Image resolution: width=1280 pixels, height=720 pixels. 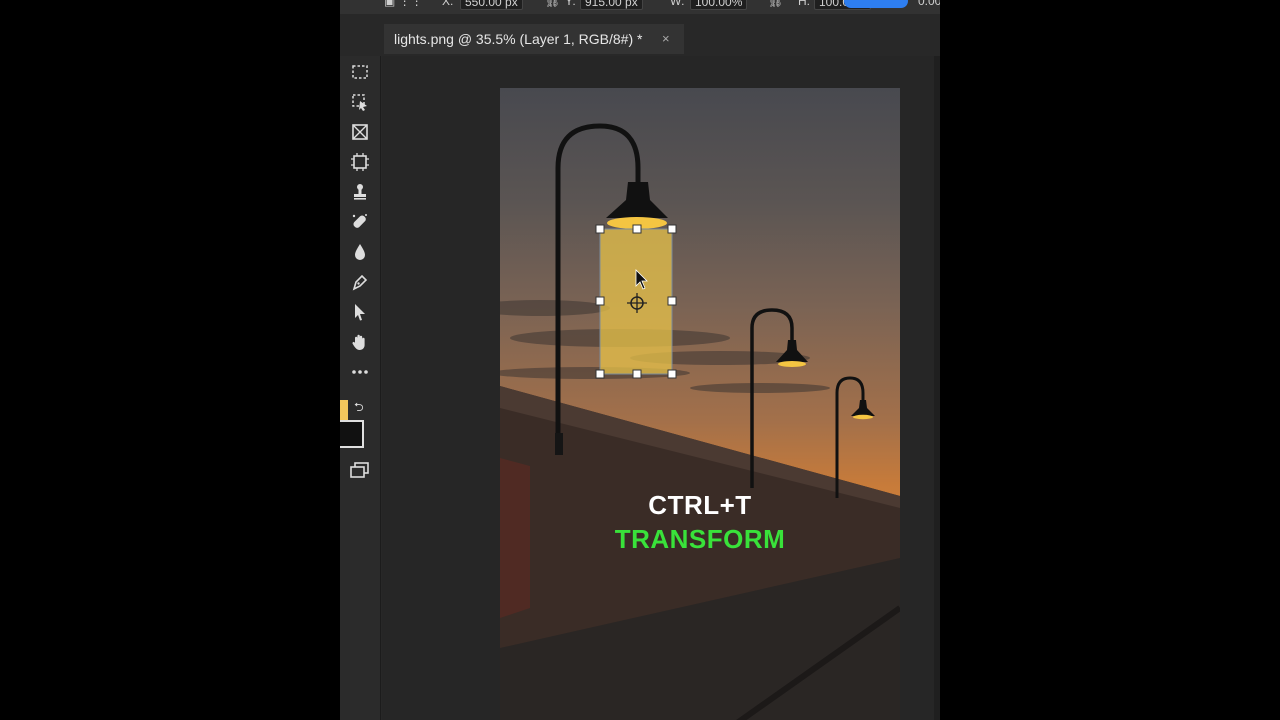 What do you see at coordinates (360, 102) in the screenshot?
I see `object-selection-icon` at bounding box center [360, 102].